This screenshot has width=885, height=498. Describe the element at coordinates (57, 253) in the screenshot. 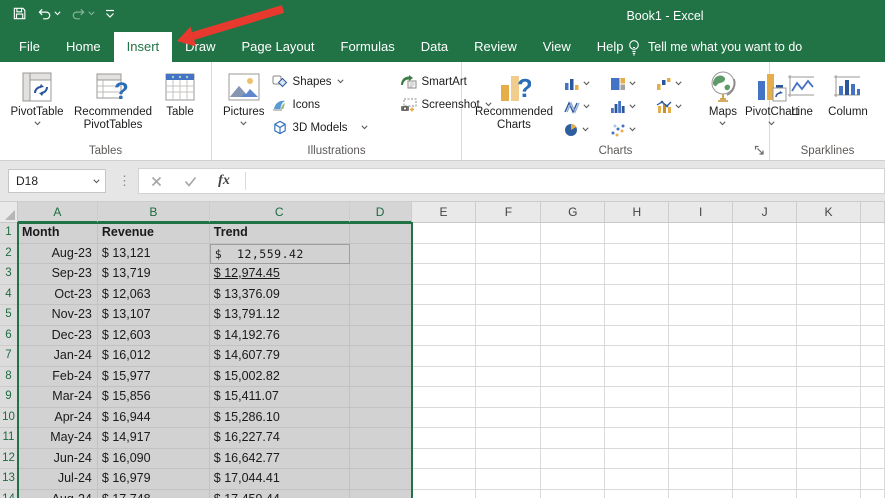

I see `cell-A2: Aug-23` at that location.